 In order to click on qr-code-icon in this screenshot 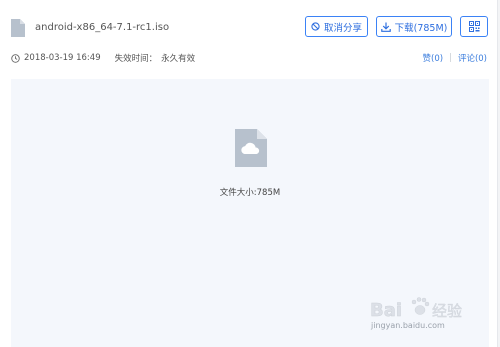, I will do `click(474, 26)`.